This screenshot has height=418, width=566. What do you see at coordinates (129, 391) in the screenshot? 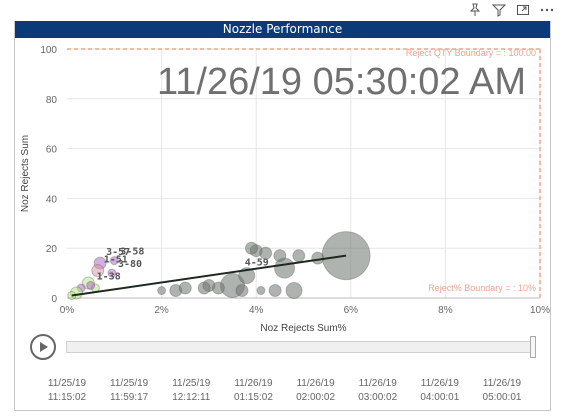
I see `timeline-tick-label: 11/25/19 11:59:17` at bounding box center [129, 391].